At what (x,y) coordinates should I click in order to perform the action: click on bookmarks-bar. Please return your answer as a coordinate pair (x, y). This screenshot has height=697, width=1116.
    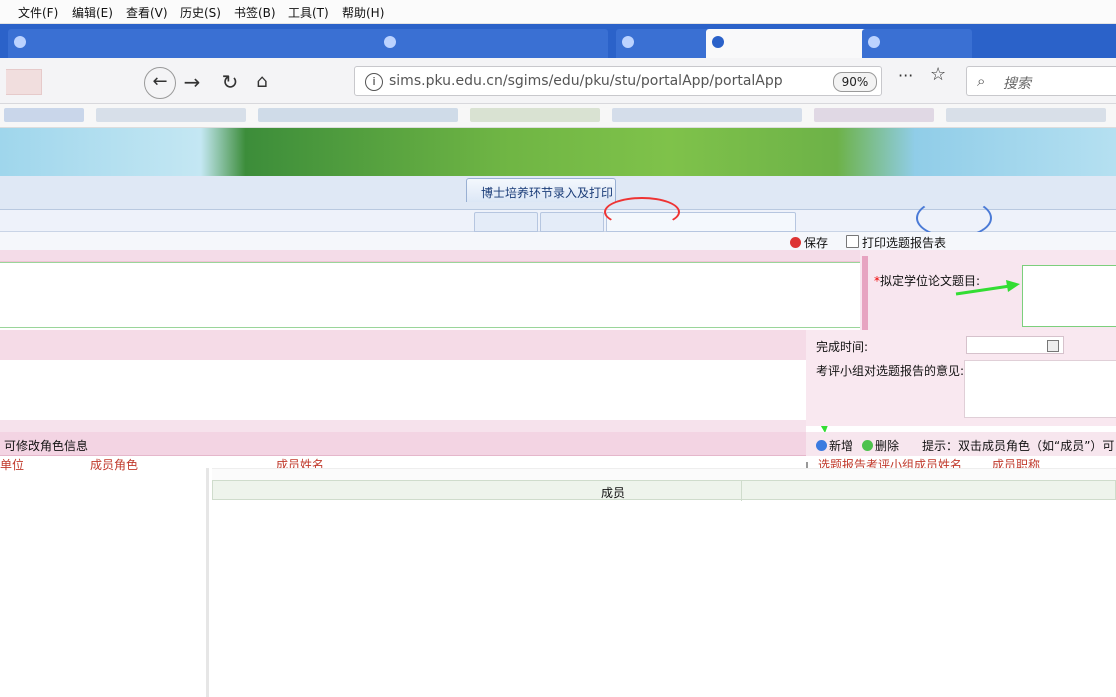
    Looking at the image, I should click on (558, 116).